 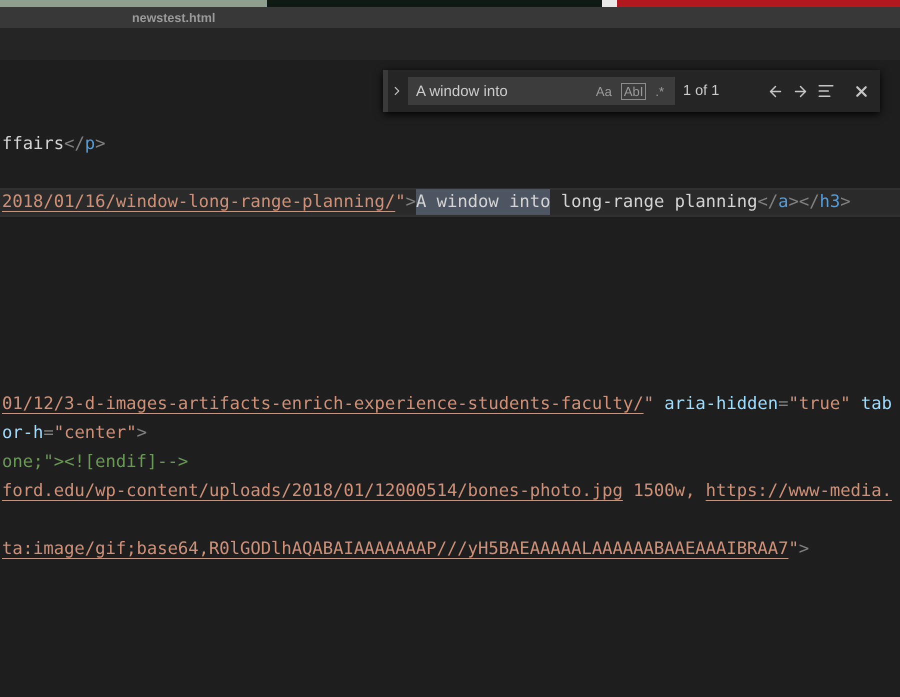 What do you see at coordinates (664, 491) in the screenshot?
I see `string-value: 1500w,` at bounding box center [664, 491].